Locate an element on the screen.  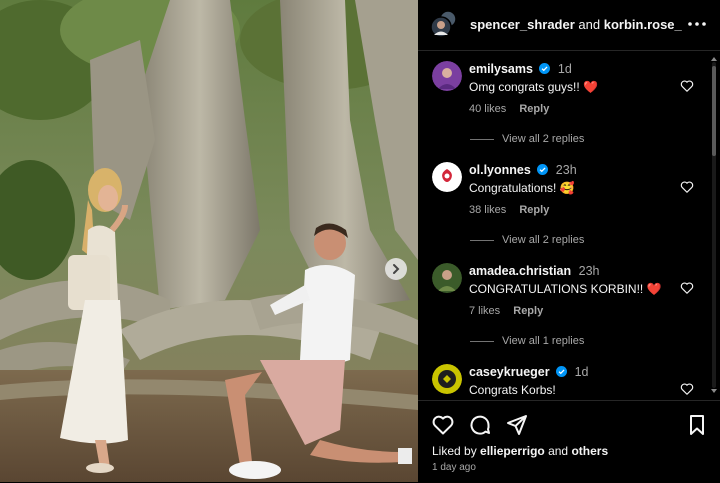
collab-avatars is located at coordinates (444, 24).